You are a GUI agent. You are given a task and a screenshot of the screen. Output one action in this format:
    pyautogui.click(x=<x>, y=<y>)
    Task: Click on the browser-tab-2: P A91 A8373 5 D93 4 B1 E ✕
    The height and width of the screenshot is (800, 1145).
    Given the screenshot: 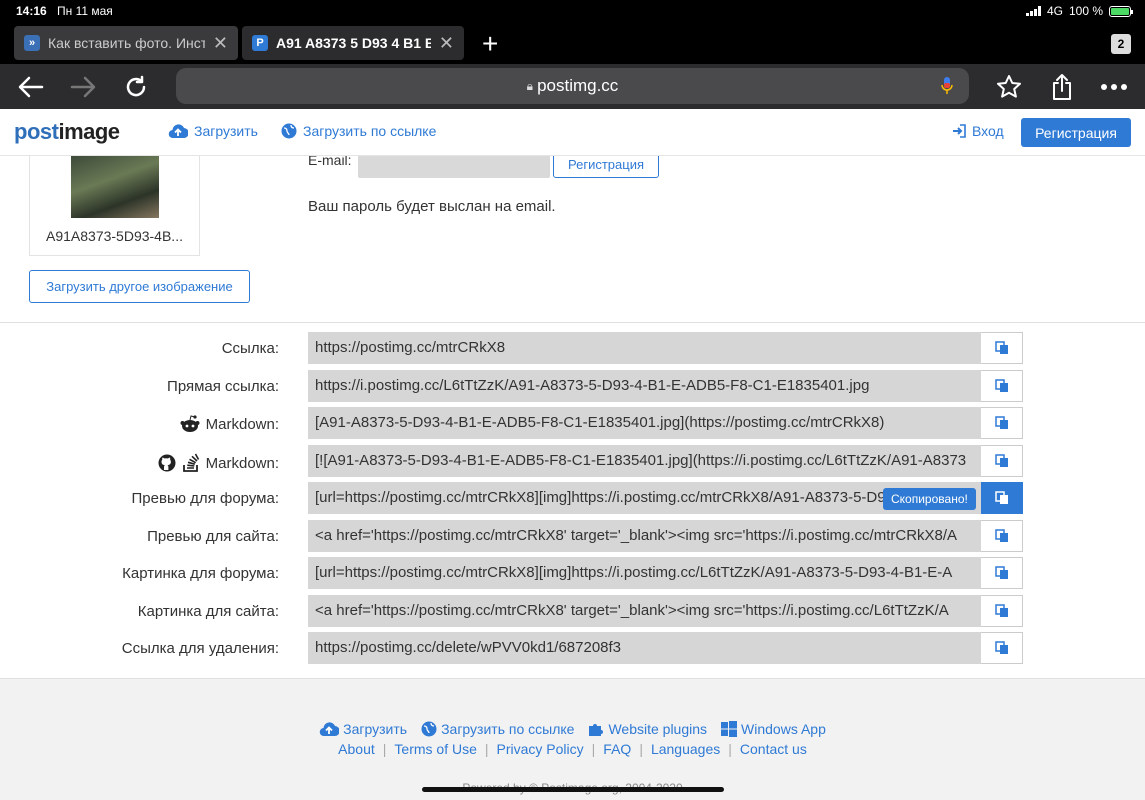 What is the action you would take?
    pyautogui.click(x=353, y=43)
    